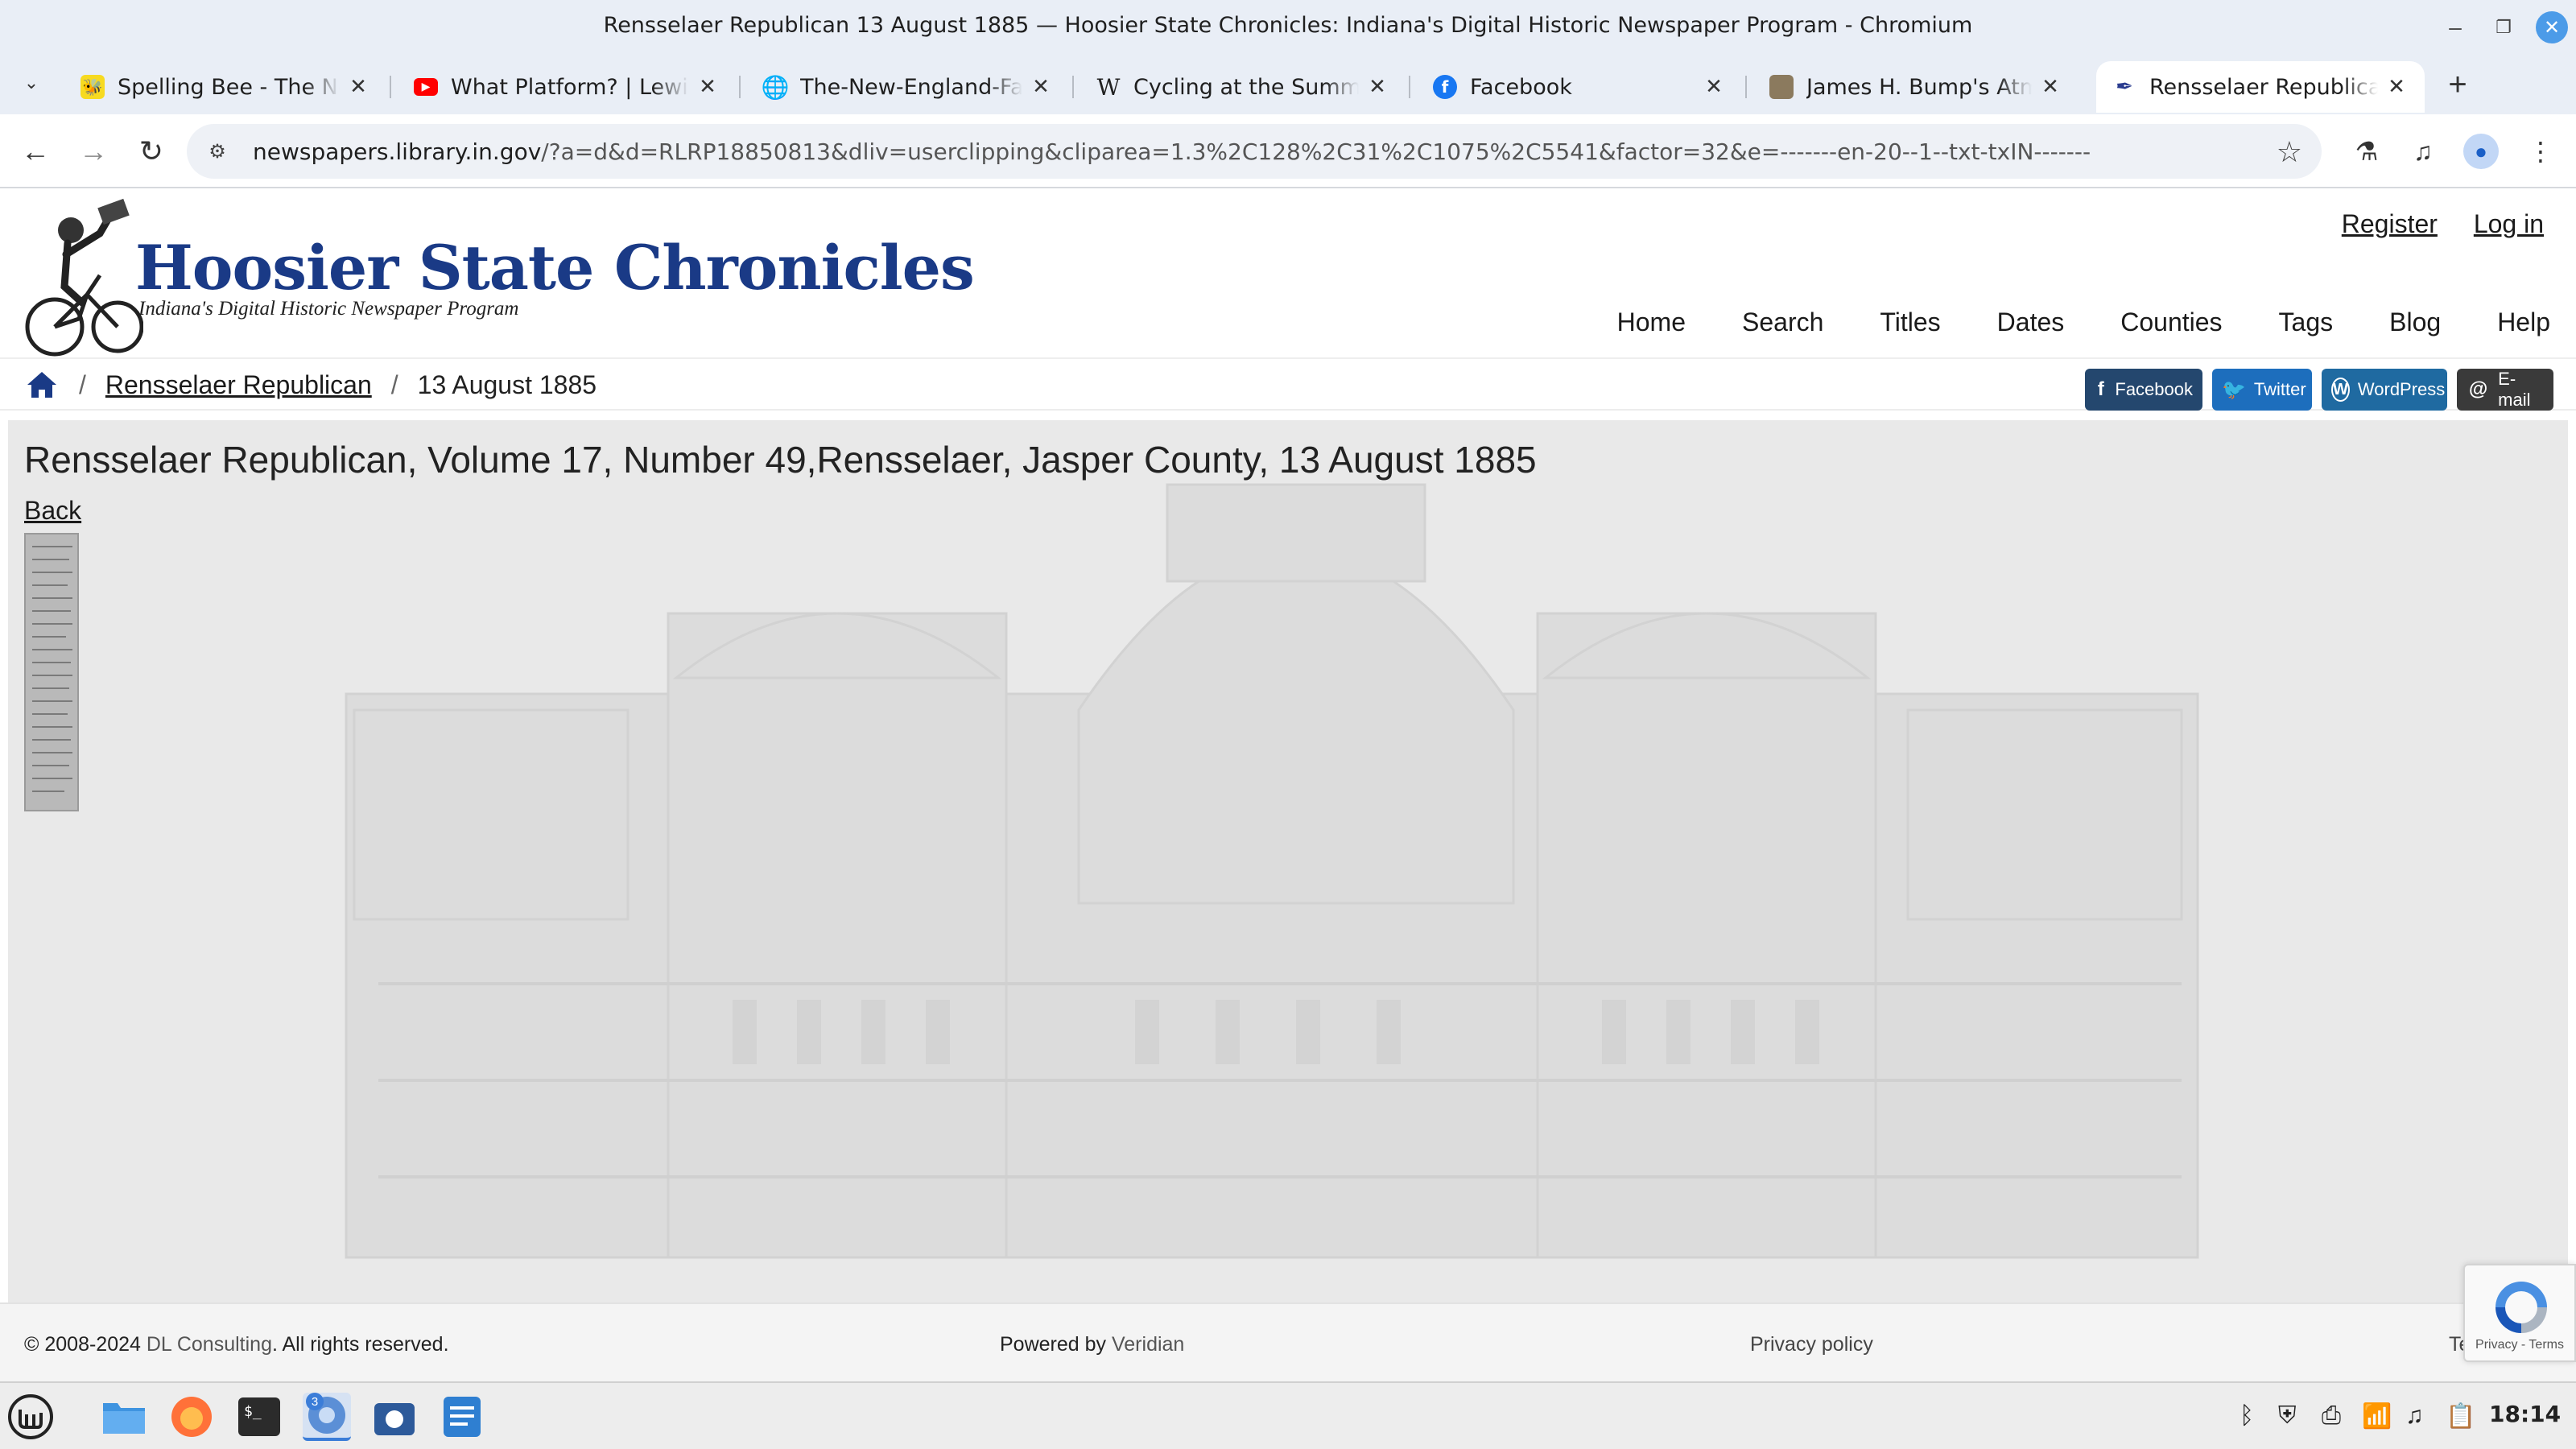 The width and height of the screenshot is (2576, 1449). Describe the element at coordinates (2306, 322) in the screenshot. I see `nav-tags: Tags` at that location.